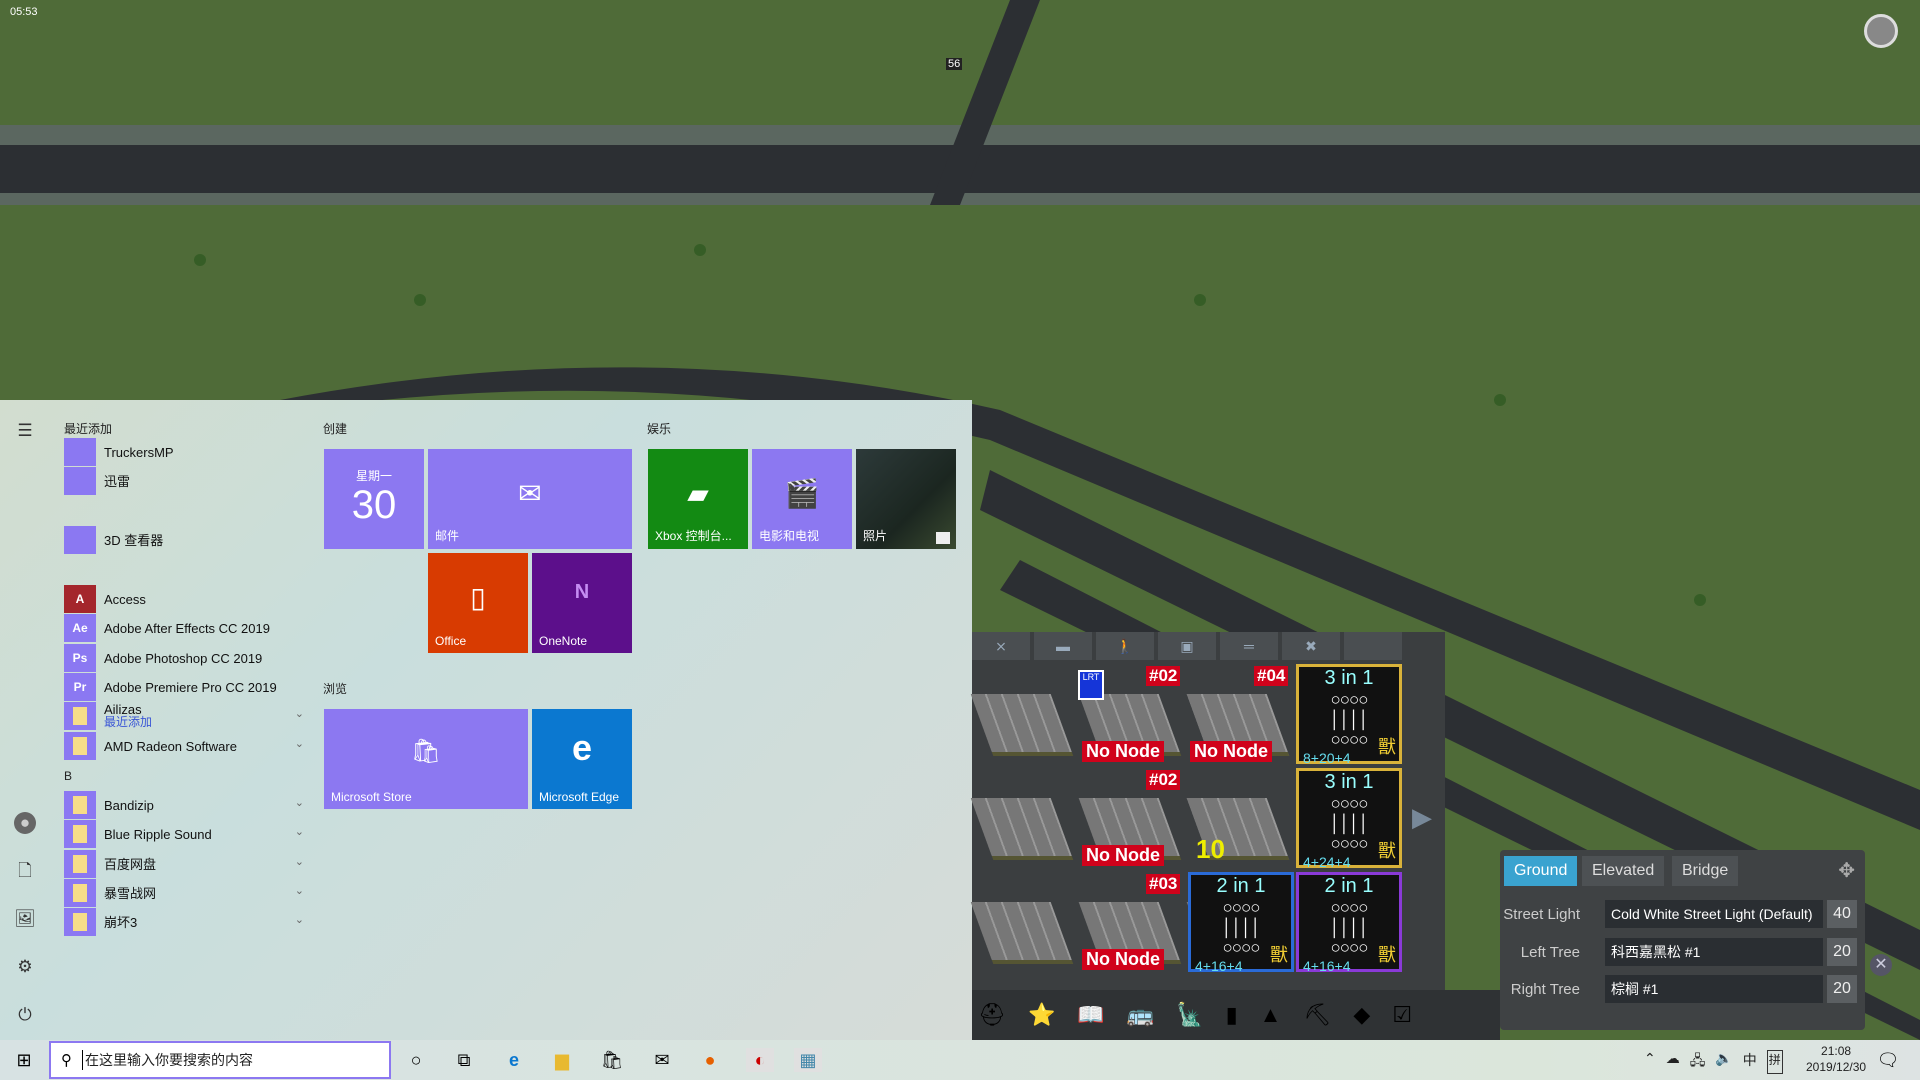 This screenshot has height=1080, width=1920. I want to click on badge-icon: ⭐, so click(1041, 1015).